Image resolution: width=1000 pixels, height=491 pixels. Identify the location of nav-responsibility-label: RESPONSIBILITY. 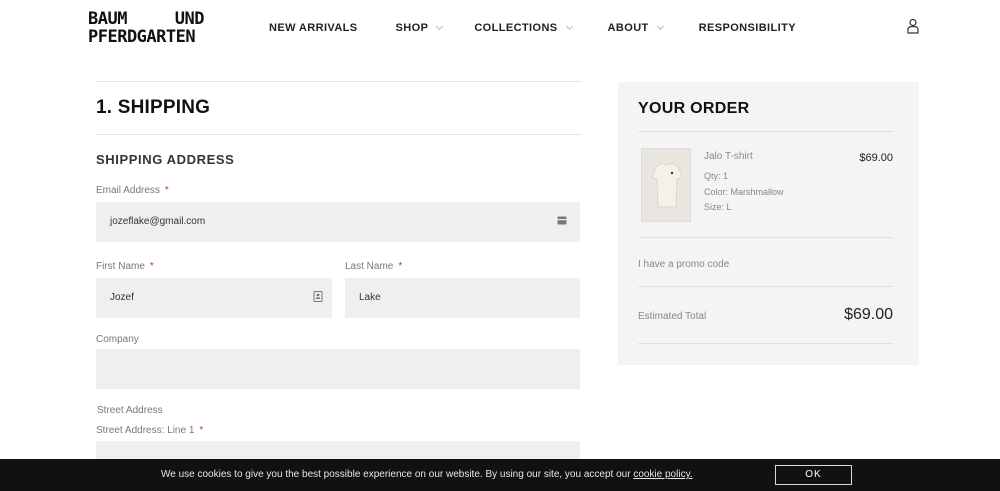
(747, 28).